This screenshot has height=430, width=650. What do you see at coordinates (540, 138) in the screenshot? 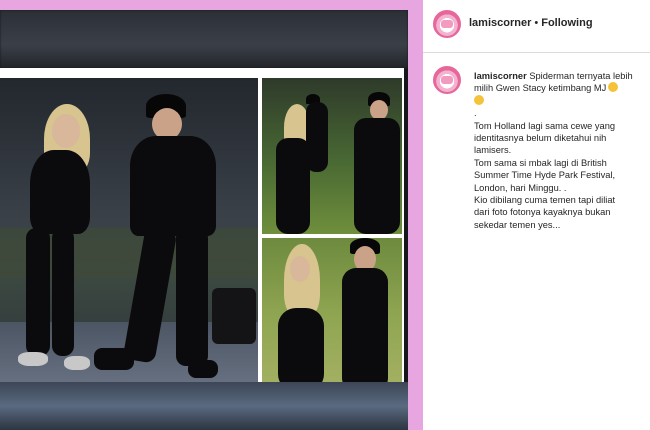
I see `caption-text-line: identitasnya belum diketahui nih` at bounding box center [540, 138].